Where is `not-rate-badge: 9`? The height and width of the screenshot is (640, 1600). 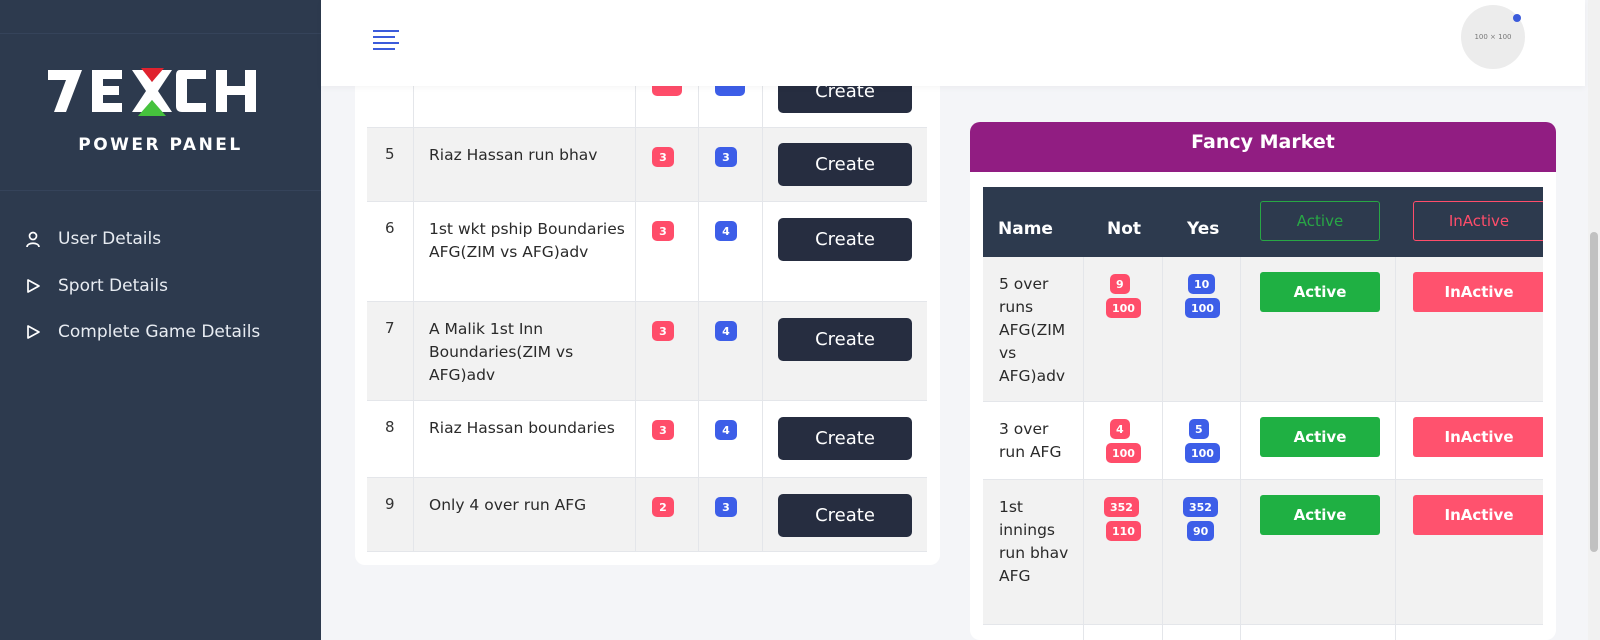 not-rate-badge: 9 is located at coordinates (1120, 284).